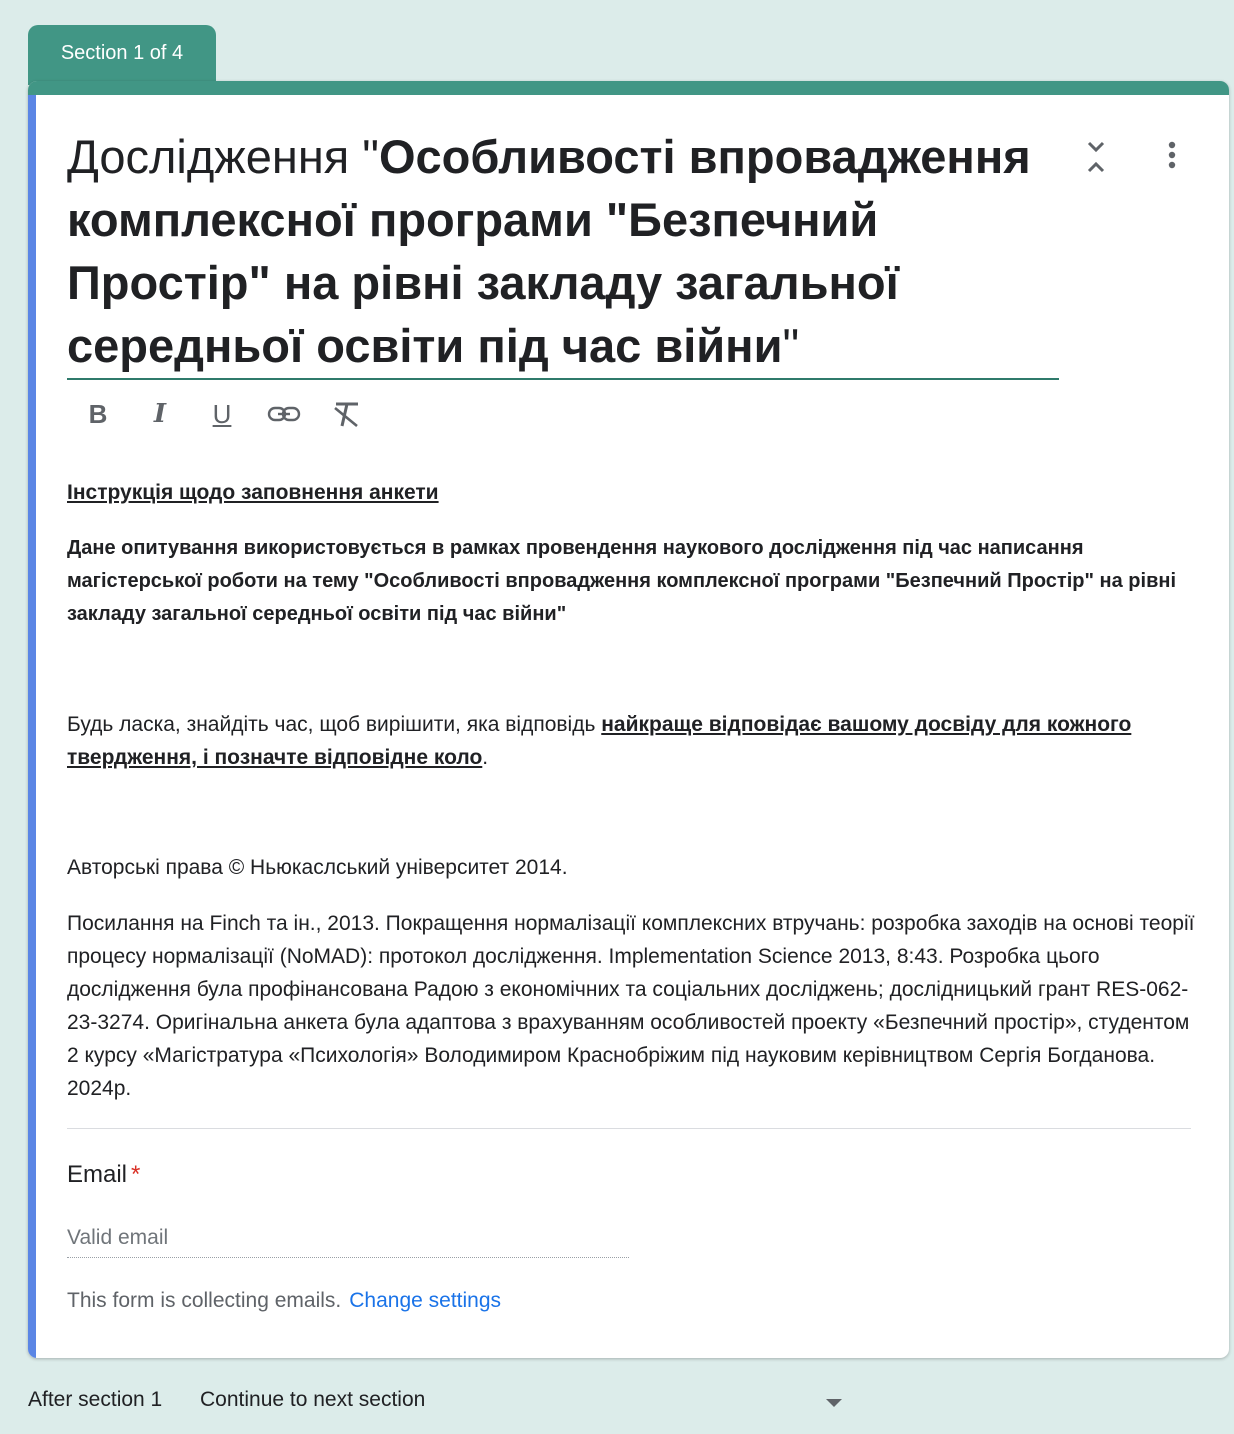 This screenshot has width=1234, height=1434. What do you see at coordinates (834, 1403) in the screenshot?
I see `dropdown-arrow-icon` at bounding box center [834, 1403].